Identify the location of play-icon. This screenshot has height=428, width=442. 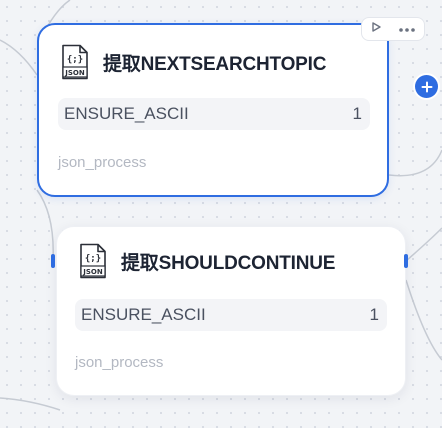
(376, 29).